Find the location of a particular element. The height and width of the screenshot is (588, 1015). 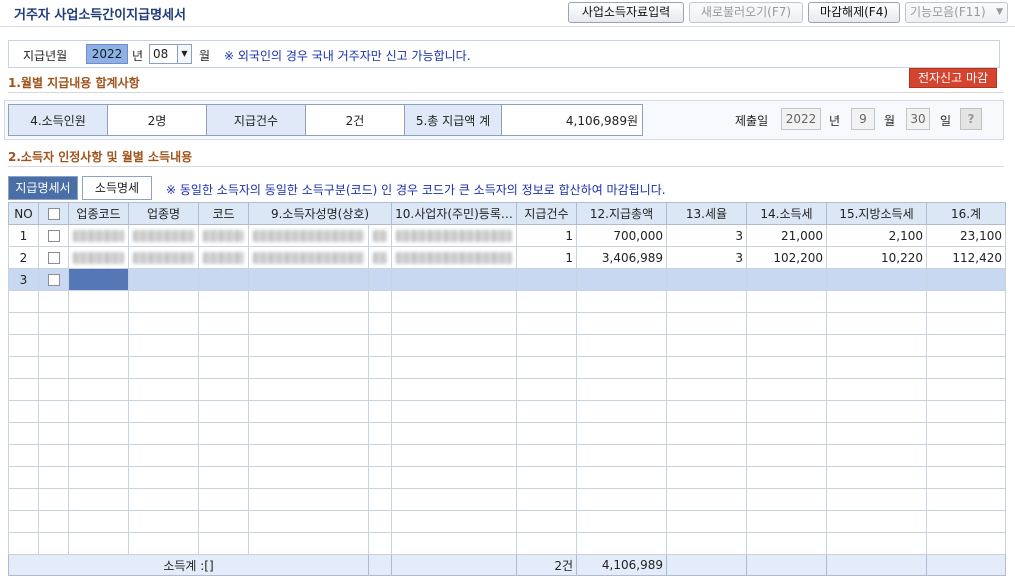

col-count: 지급건수 is located at coordinates (546, 213).